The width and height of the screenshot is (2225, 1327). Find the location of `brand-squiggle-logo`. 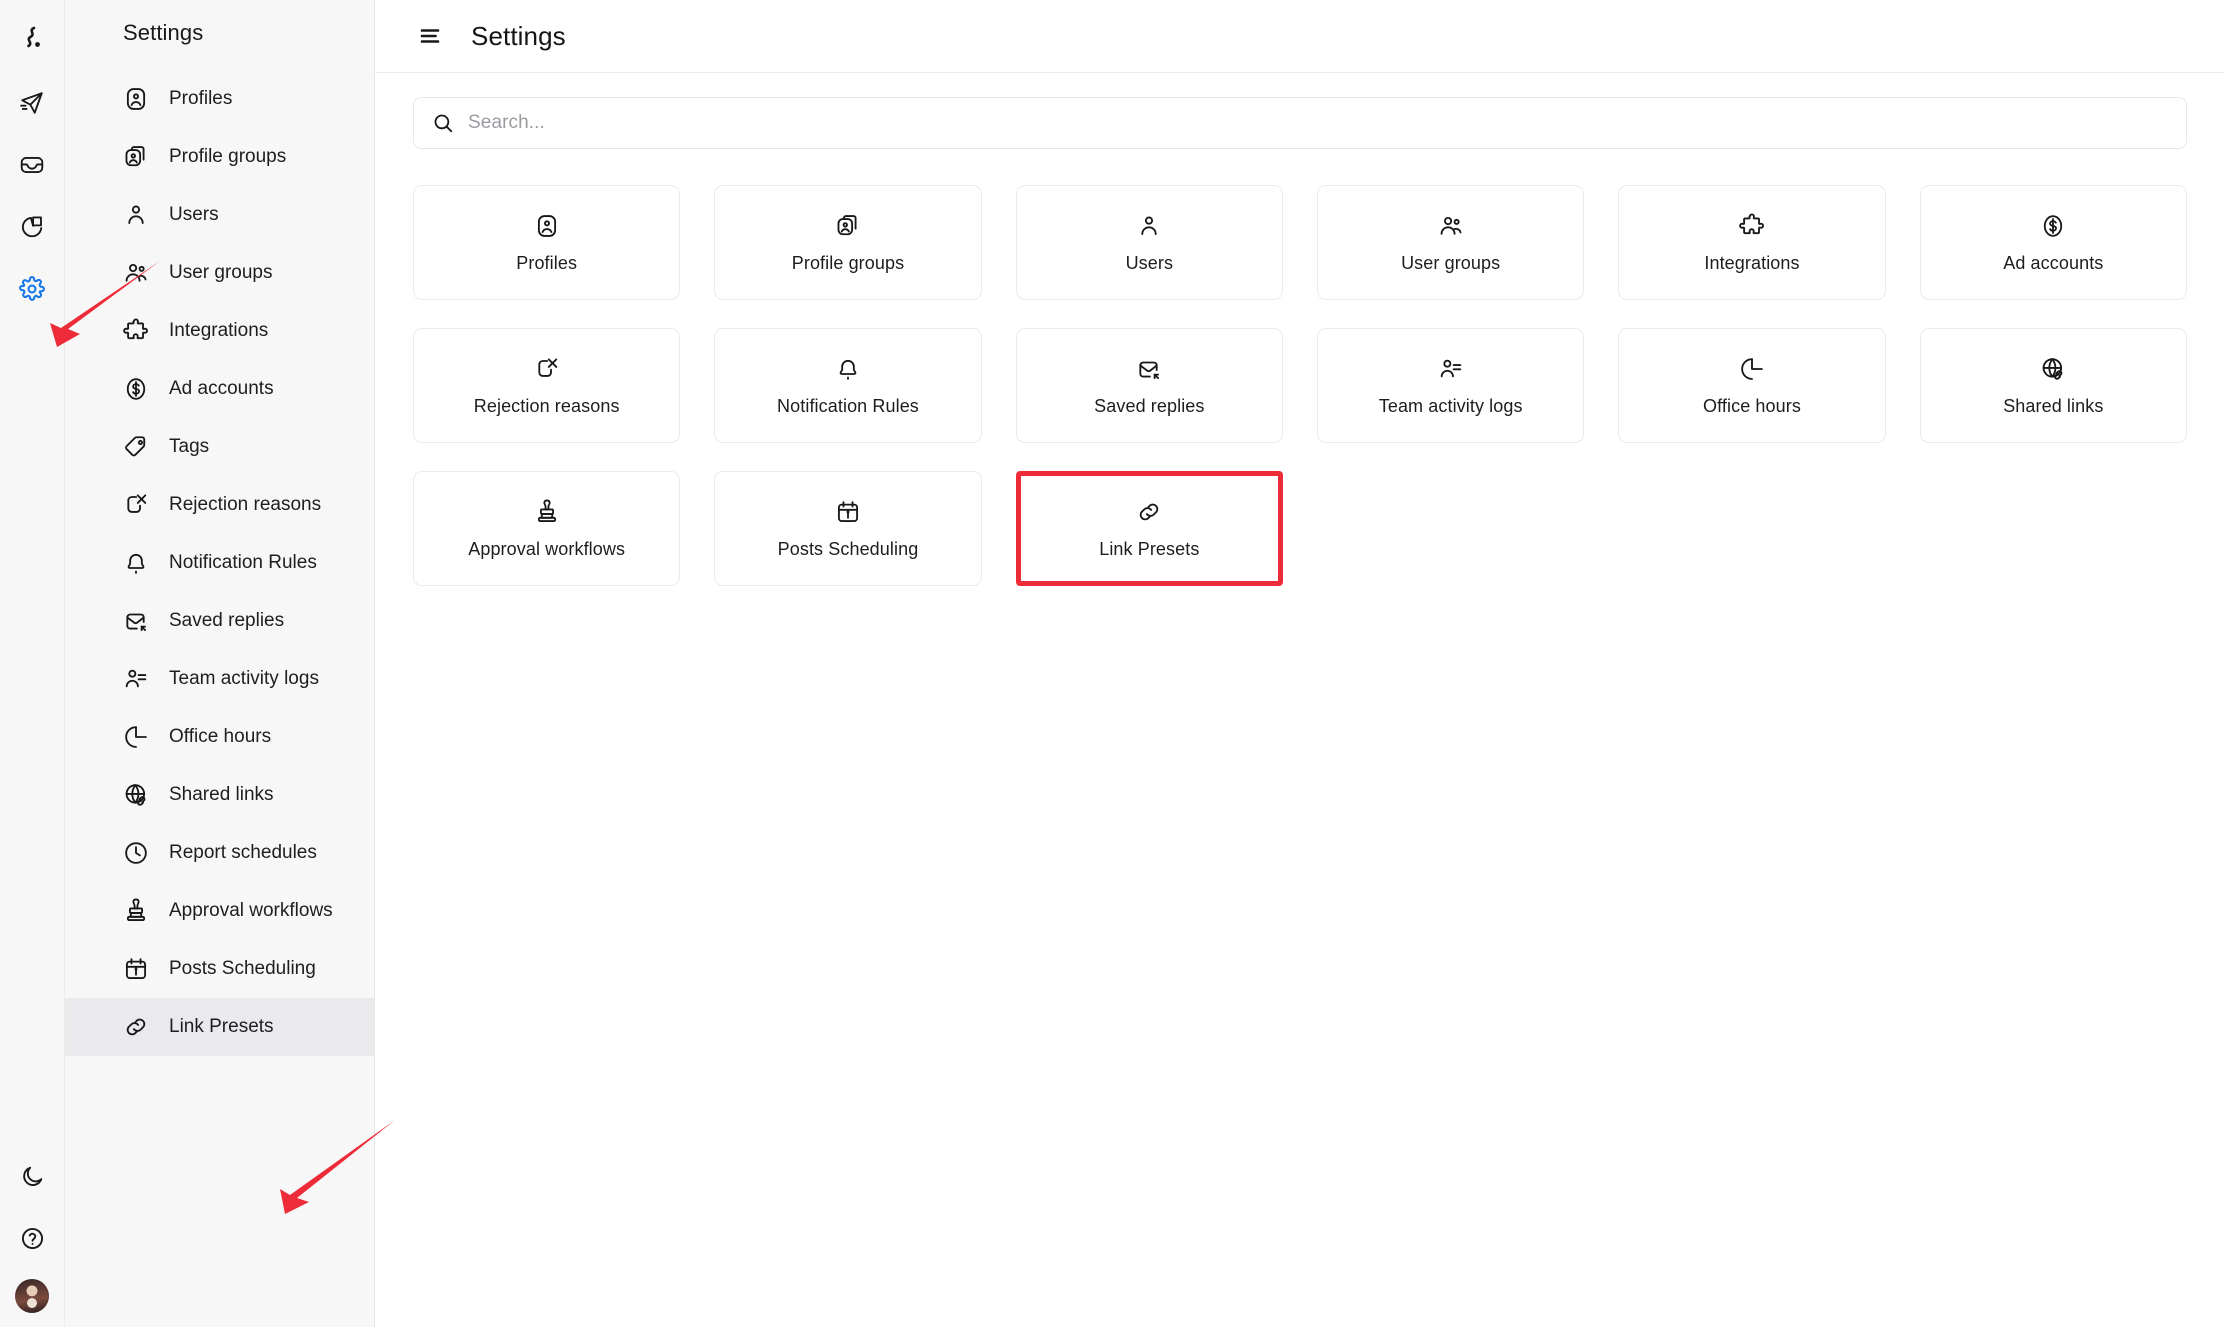

brand-squiggle-logo is located at coordinates (32, 38).